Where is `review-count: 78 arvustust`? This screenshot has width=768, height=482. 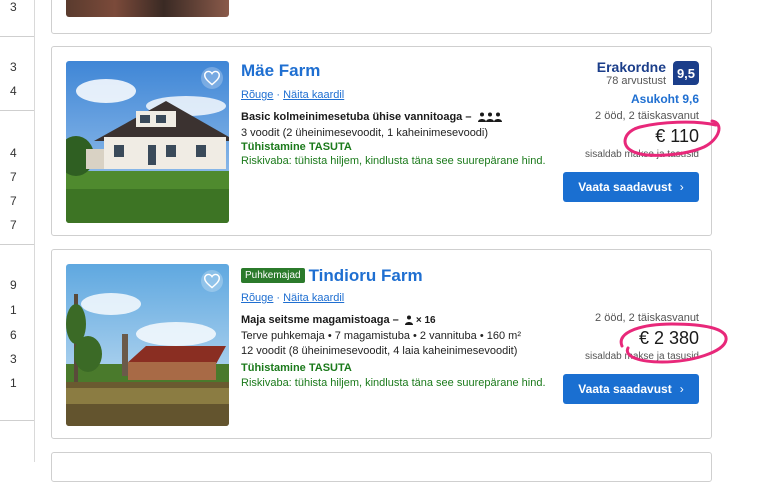 review-count: 78 arvustust is located at coordinates (636, 81).